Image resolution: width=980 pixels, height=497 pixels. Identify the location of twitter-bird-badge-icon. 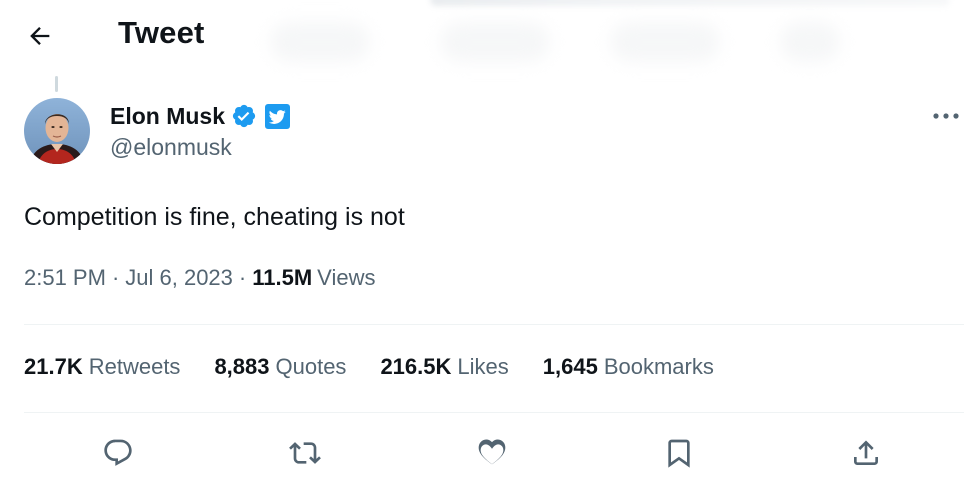
(278, 116).